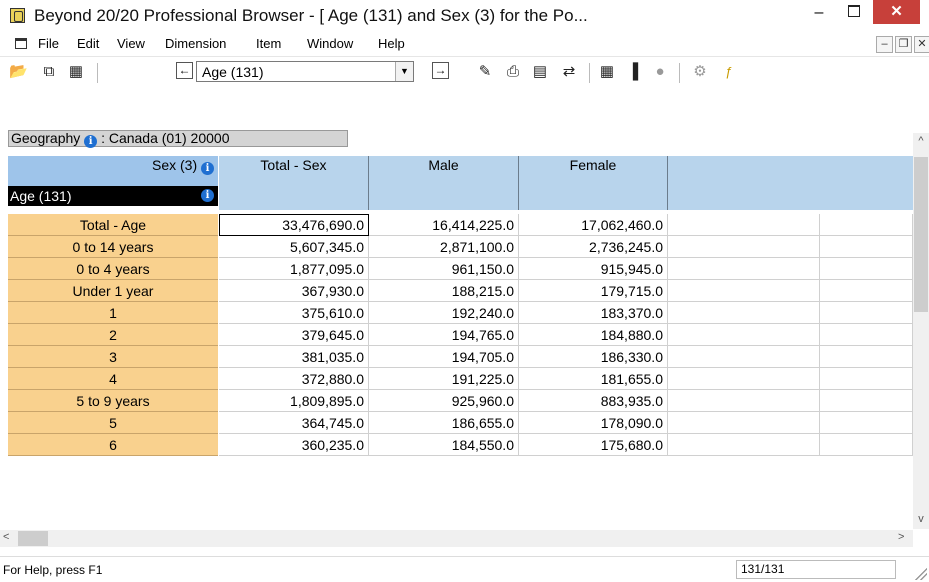 The image size is (929, 582). Describe the element at coordinates (268, 43) in the screenshot. I see `menu-item: Item` at that location.